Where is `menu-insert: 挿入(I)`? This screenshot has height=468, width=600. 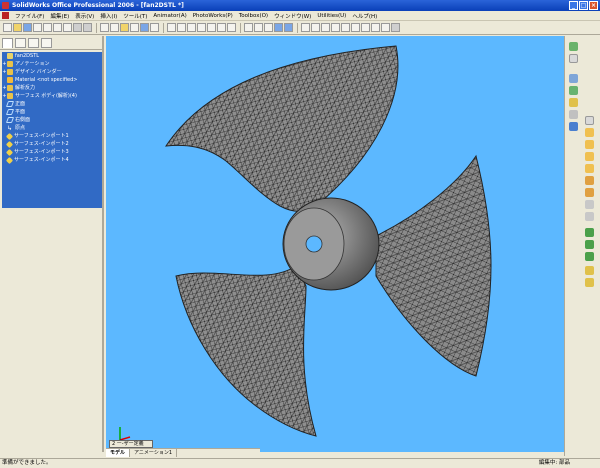 menu-insert: 挿入(I) is located at coordinates (108, 16).